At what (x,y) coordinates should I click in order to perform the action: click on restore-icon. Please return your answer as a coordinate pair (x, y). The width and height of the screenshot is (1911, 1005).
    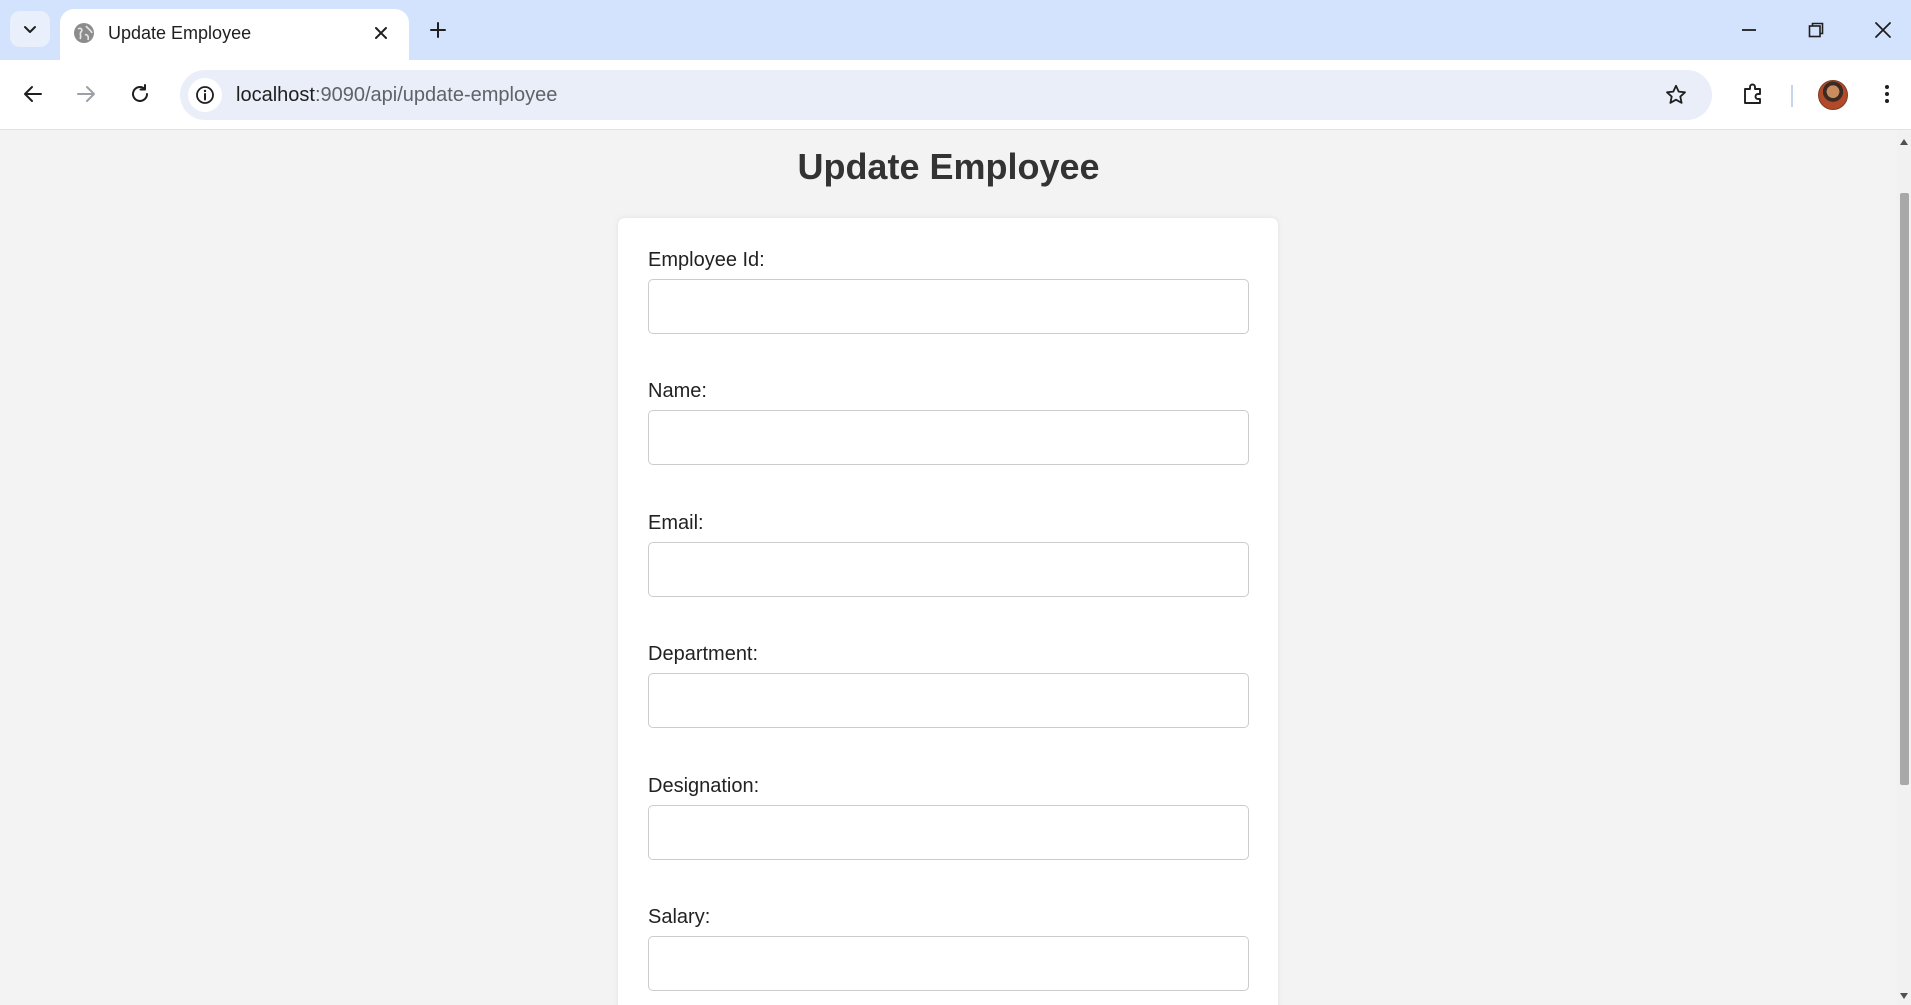
    Looking at the image, I should click on (1816, 30).